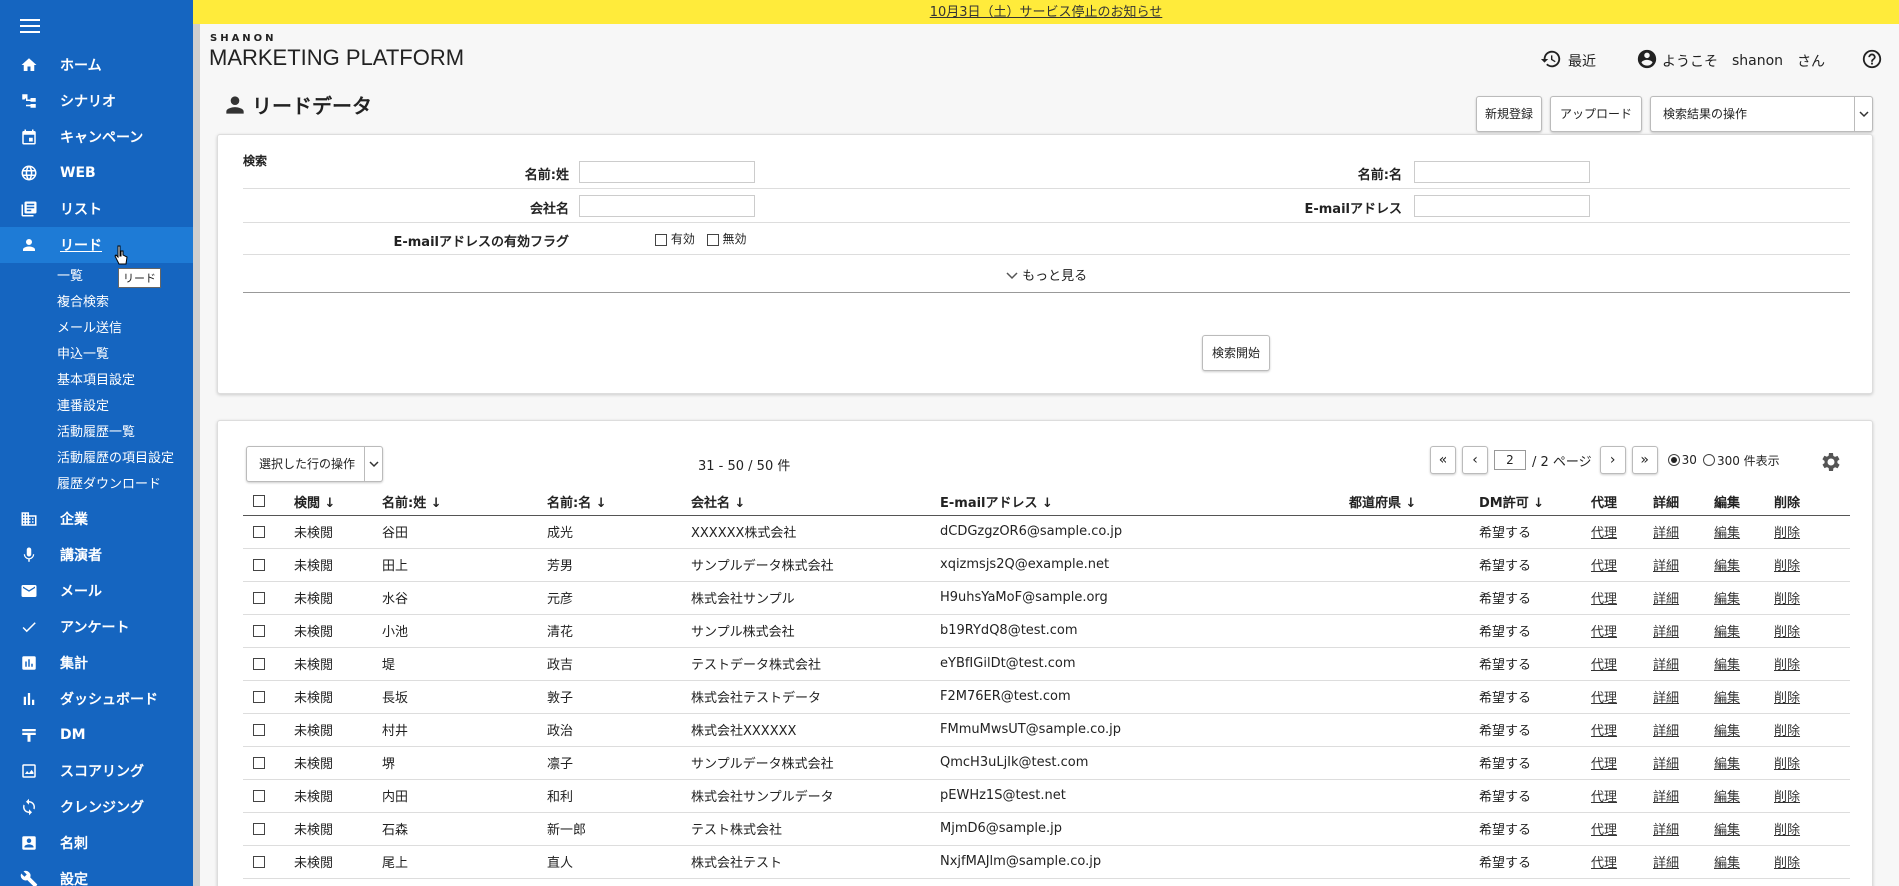  I want to click on column-header-review: 検閲 ↓, so click(338, 502).